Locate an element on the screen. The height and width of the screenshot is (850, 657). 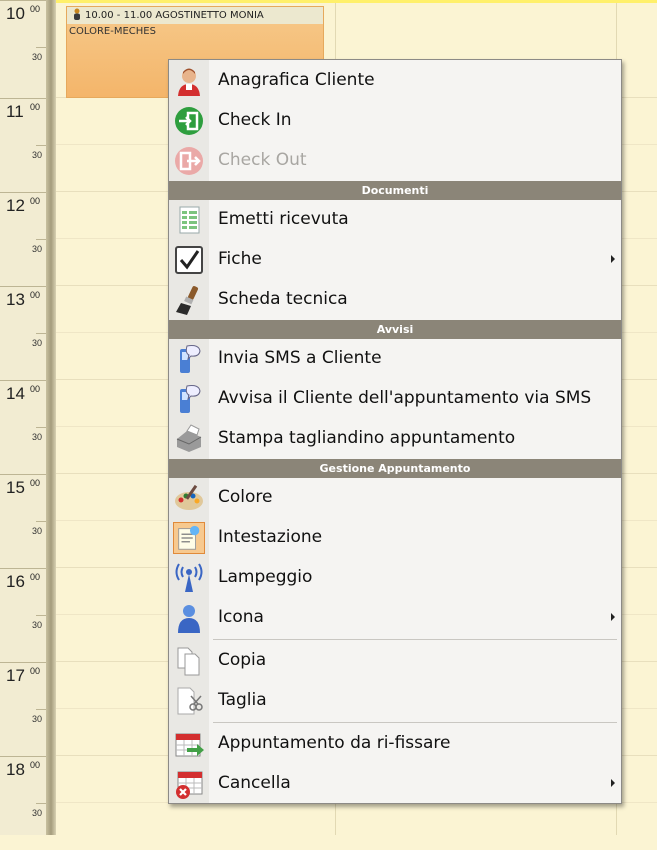
hour-slot-12: 12 00 30 is located at coordinates (23, 239).